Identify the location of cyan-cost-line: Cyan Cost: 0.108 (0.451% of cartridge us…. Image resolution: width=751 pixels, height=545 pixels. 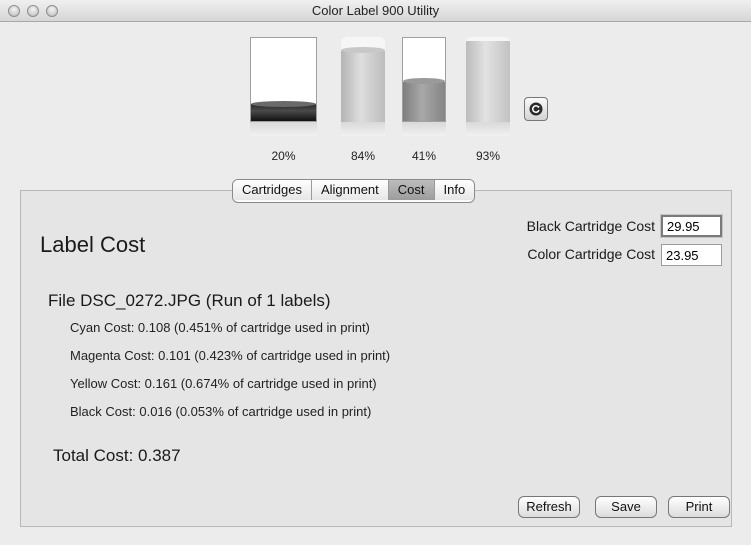
(220, 327).